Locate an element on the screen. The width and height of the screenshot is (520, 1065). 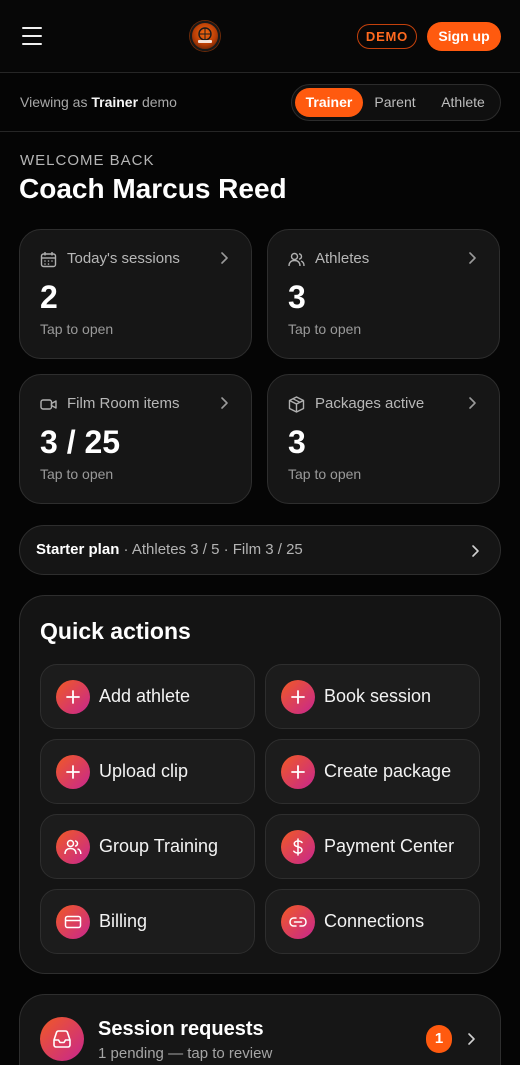
credit-card-icon is located at coordinates (73, 922).